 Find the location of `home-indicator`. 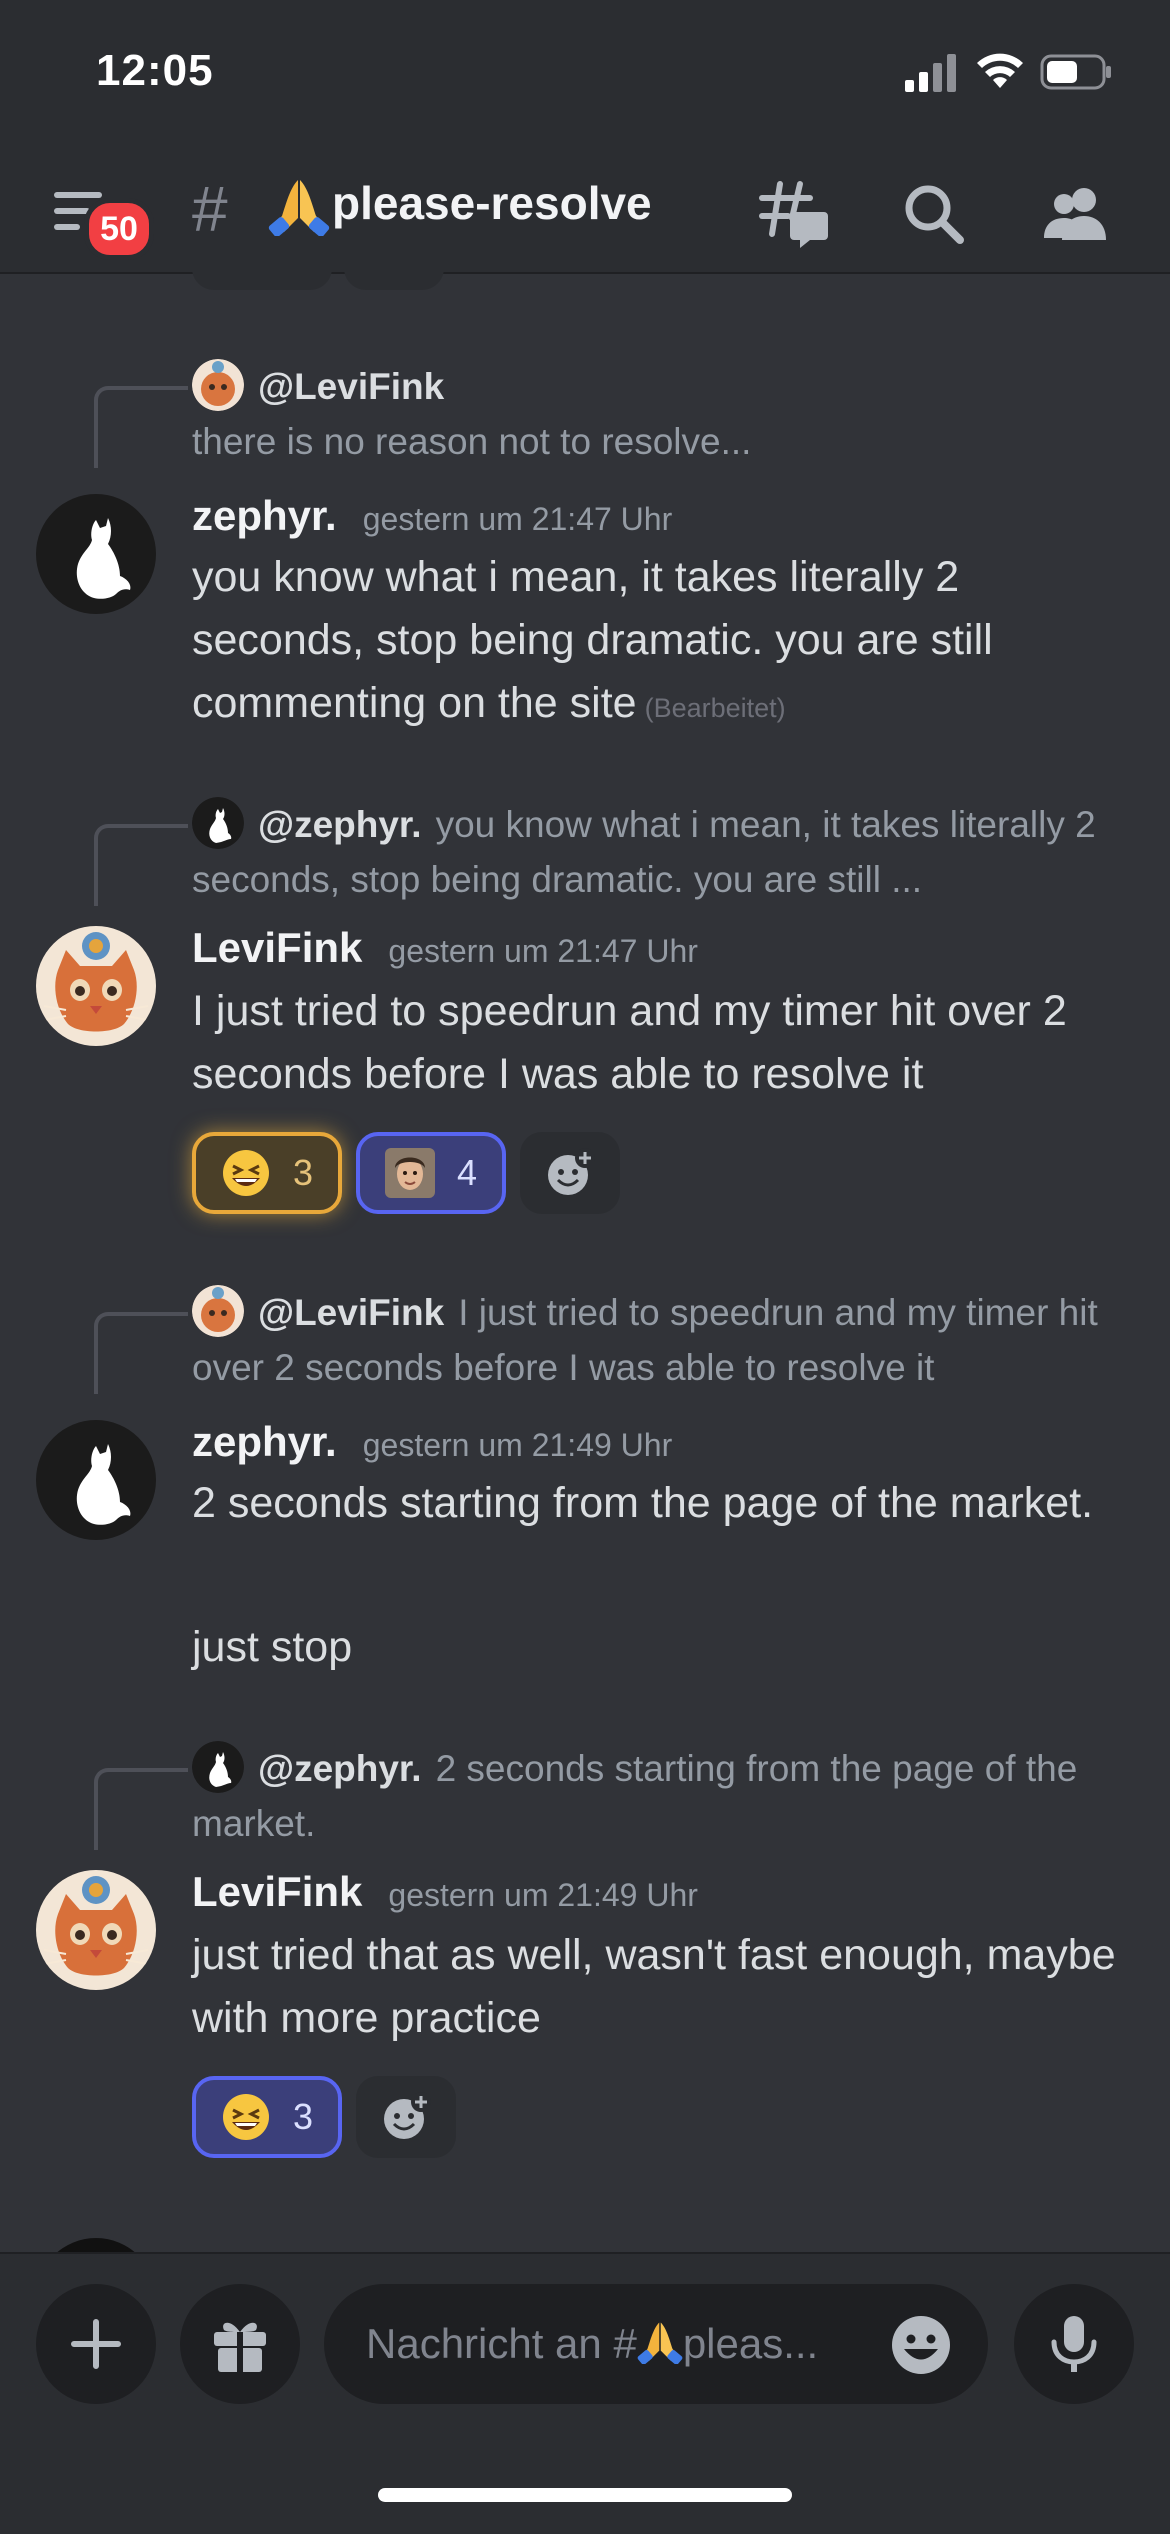

home-indicator is located at coordinates (585, 2495).